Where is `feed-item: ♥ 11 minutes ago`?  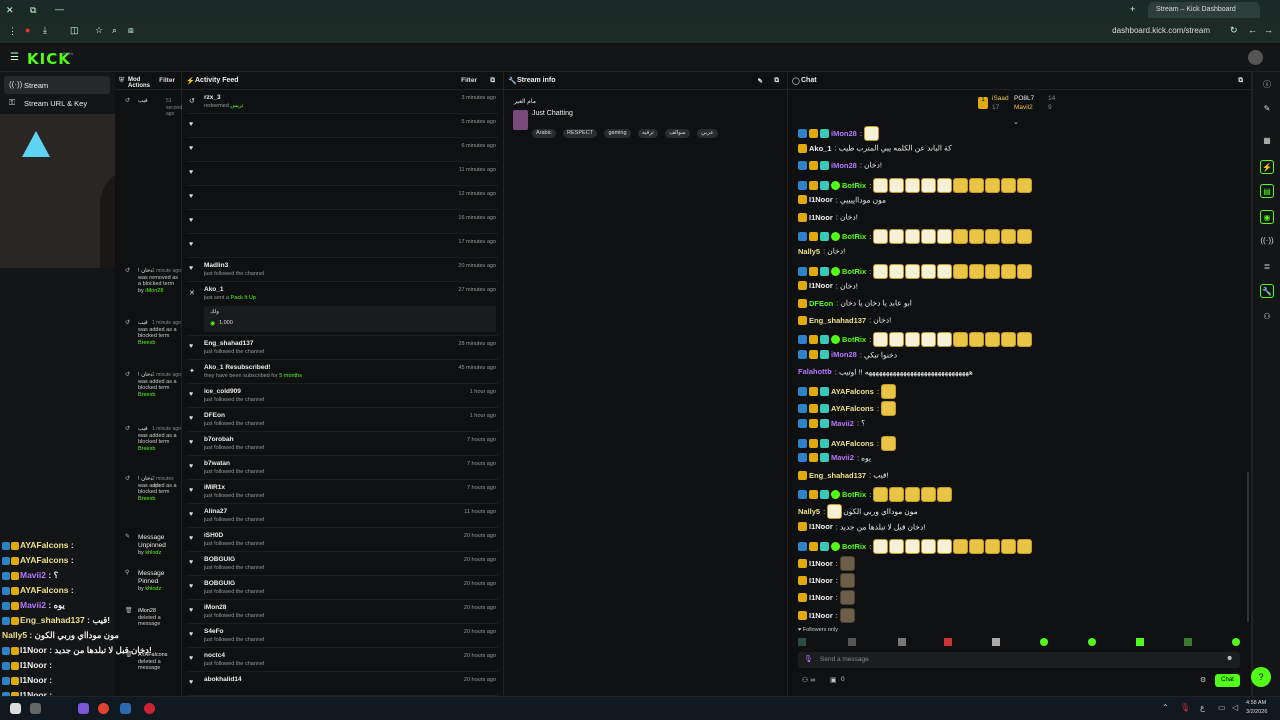
feed-item: ♥ 11 minutes ago is located at coordinates (342, 174).